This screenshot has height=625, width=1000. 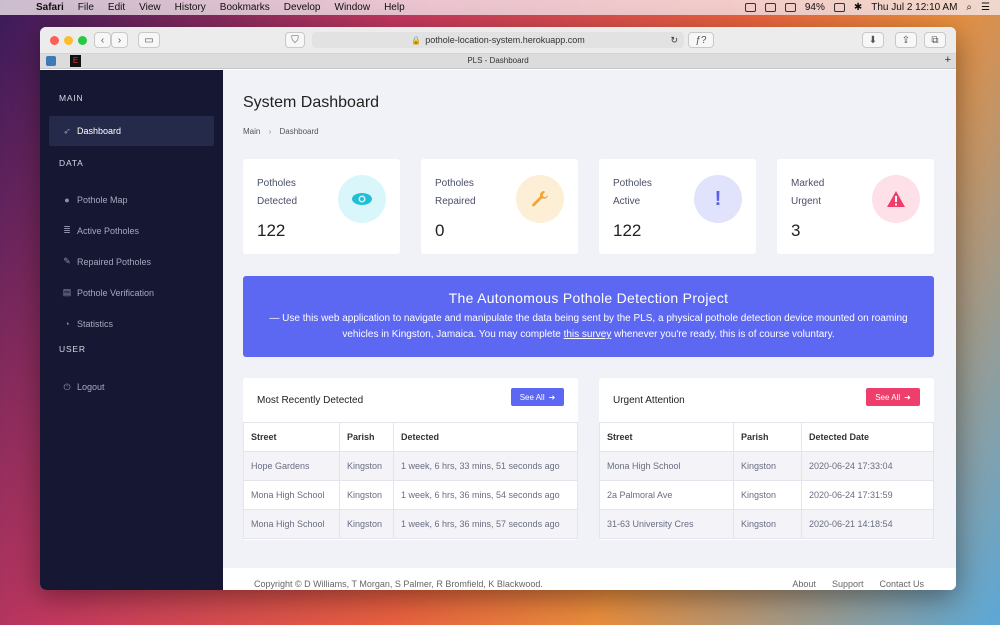 What do you see at coordinates (102, 40) in the screenshot?
I see `back-button: ‹` at bounding box center [102, 40].